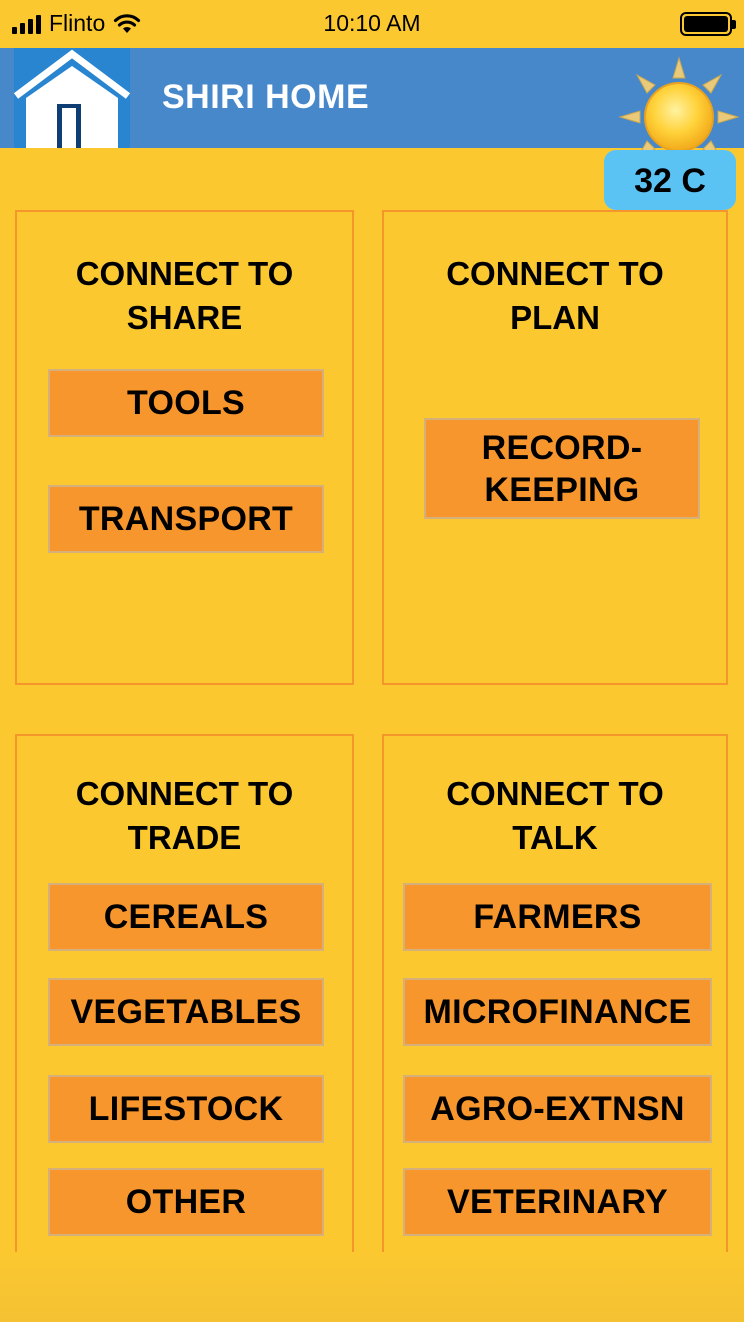 The height and width of the screenshot is (1322, 744). Describe the element at coordinates (186, 917) in the screenshot. I see `cereals-button: CEREALS` at that location.